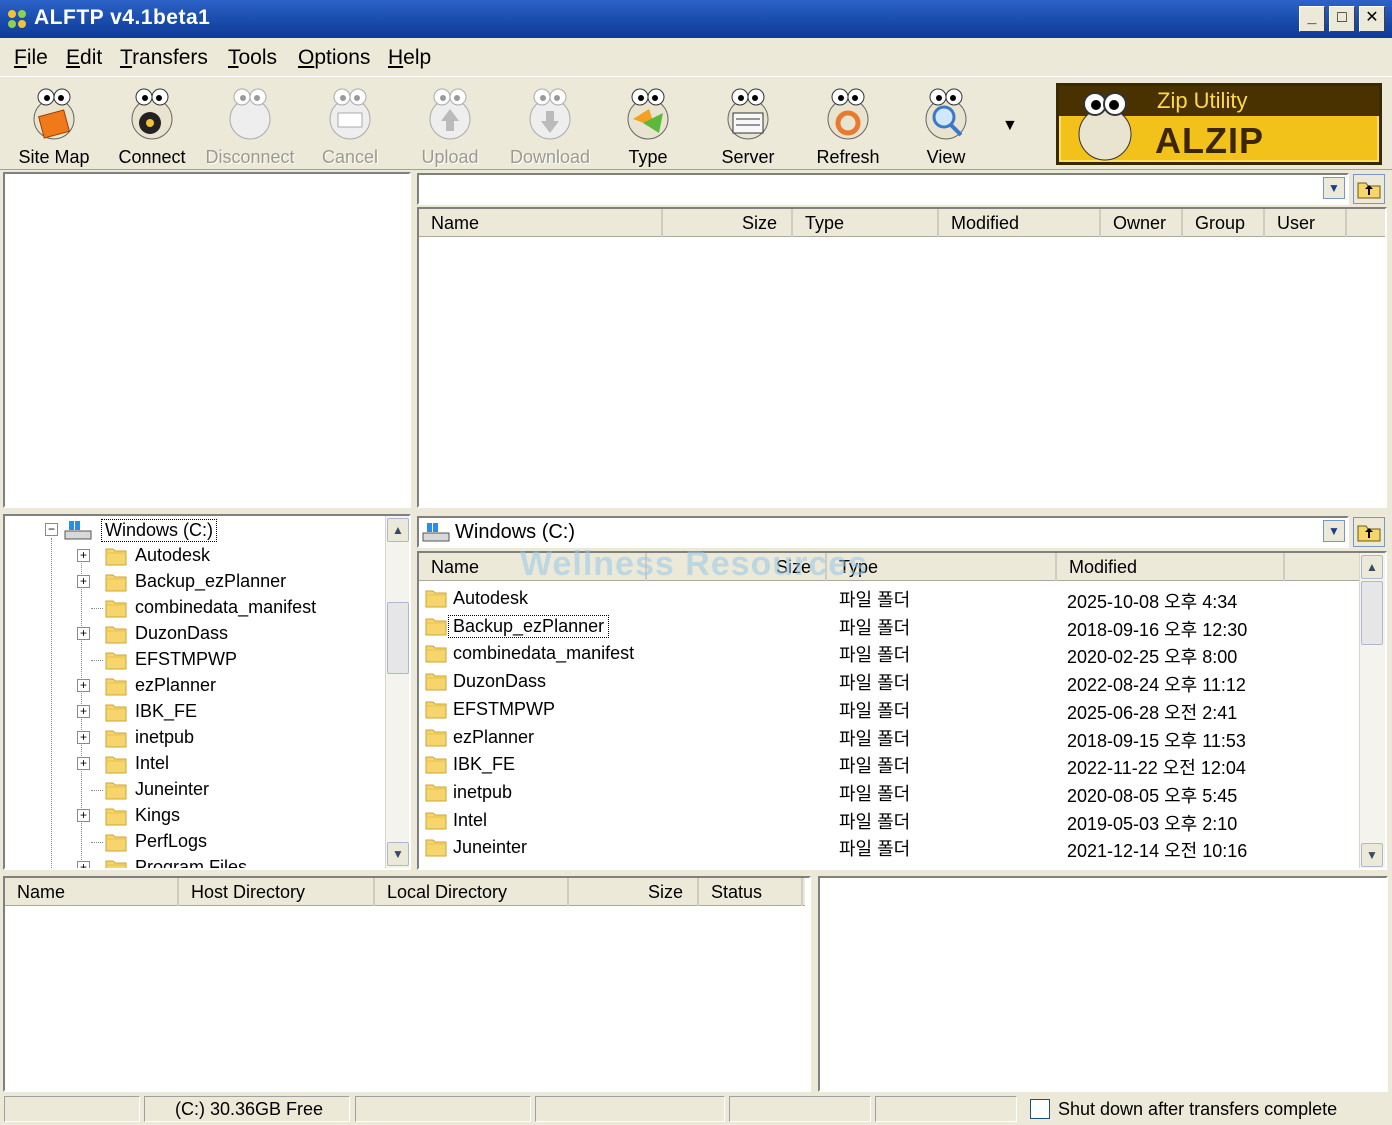  I want to click on file-row: ezPlanner 파일 폴더 2018-09-15 오후 11:53, so click(888, 737).